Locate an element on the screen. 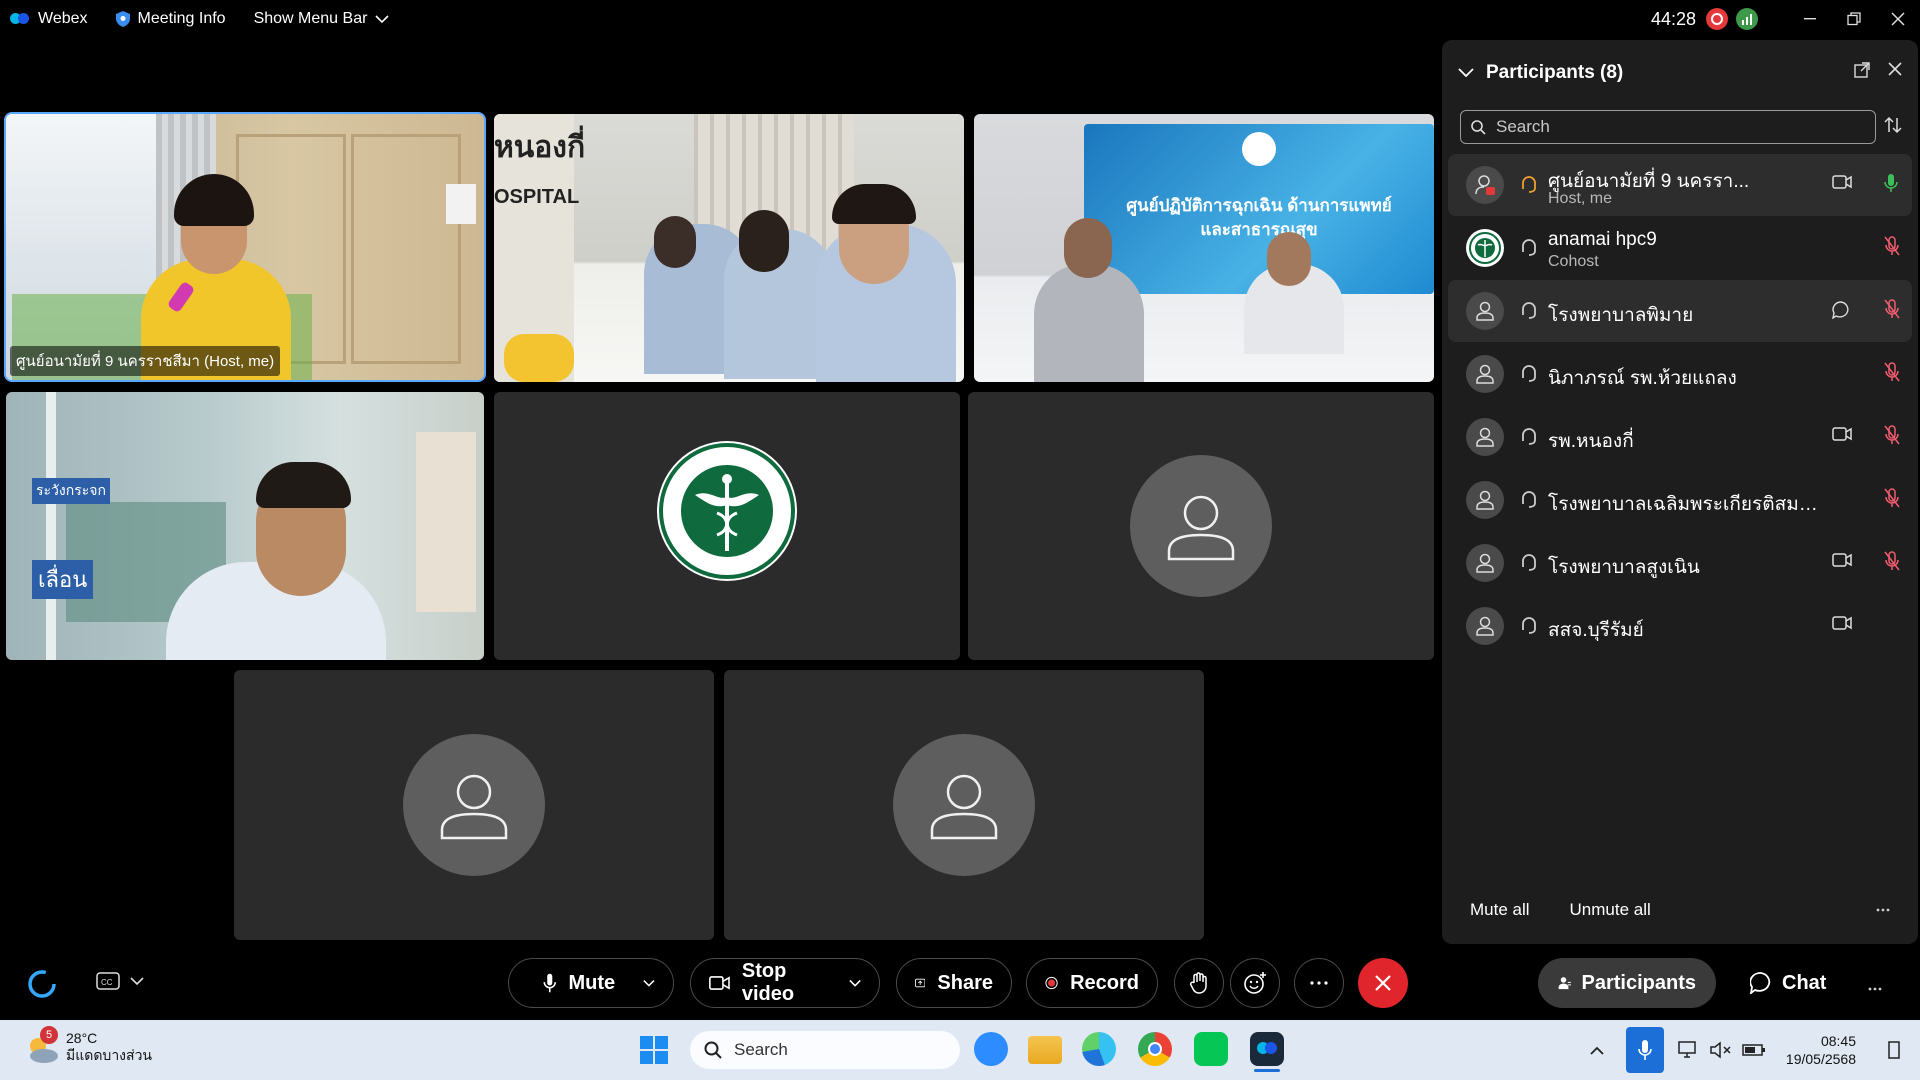 The height and width of the screenshot is (1080, 1920). sort-participants-button is located at coordinates (1893, 127).